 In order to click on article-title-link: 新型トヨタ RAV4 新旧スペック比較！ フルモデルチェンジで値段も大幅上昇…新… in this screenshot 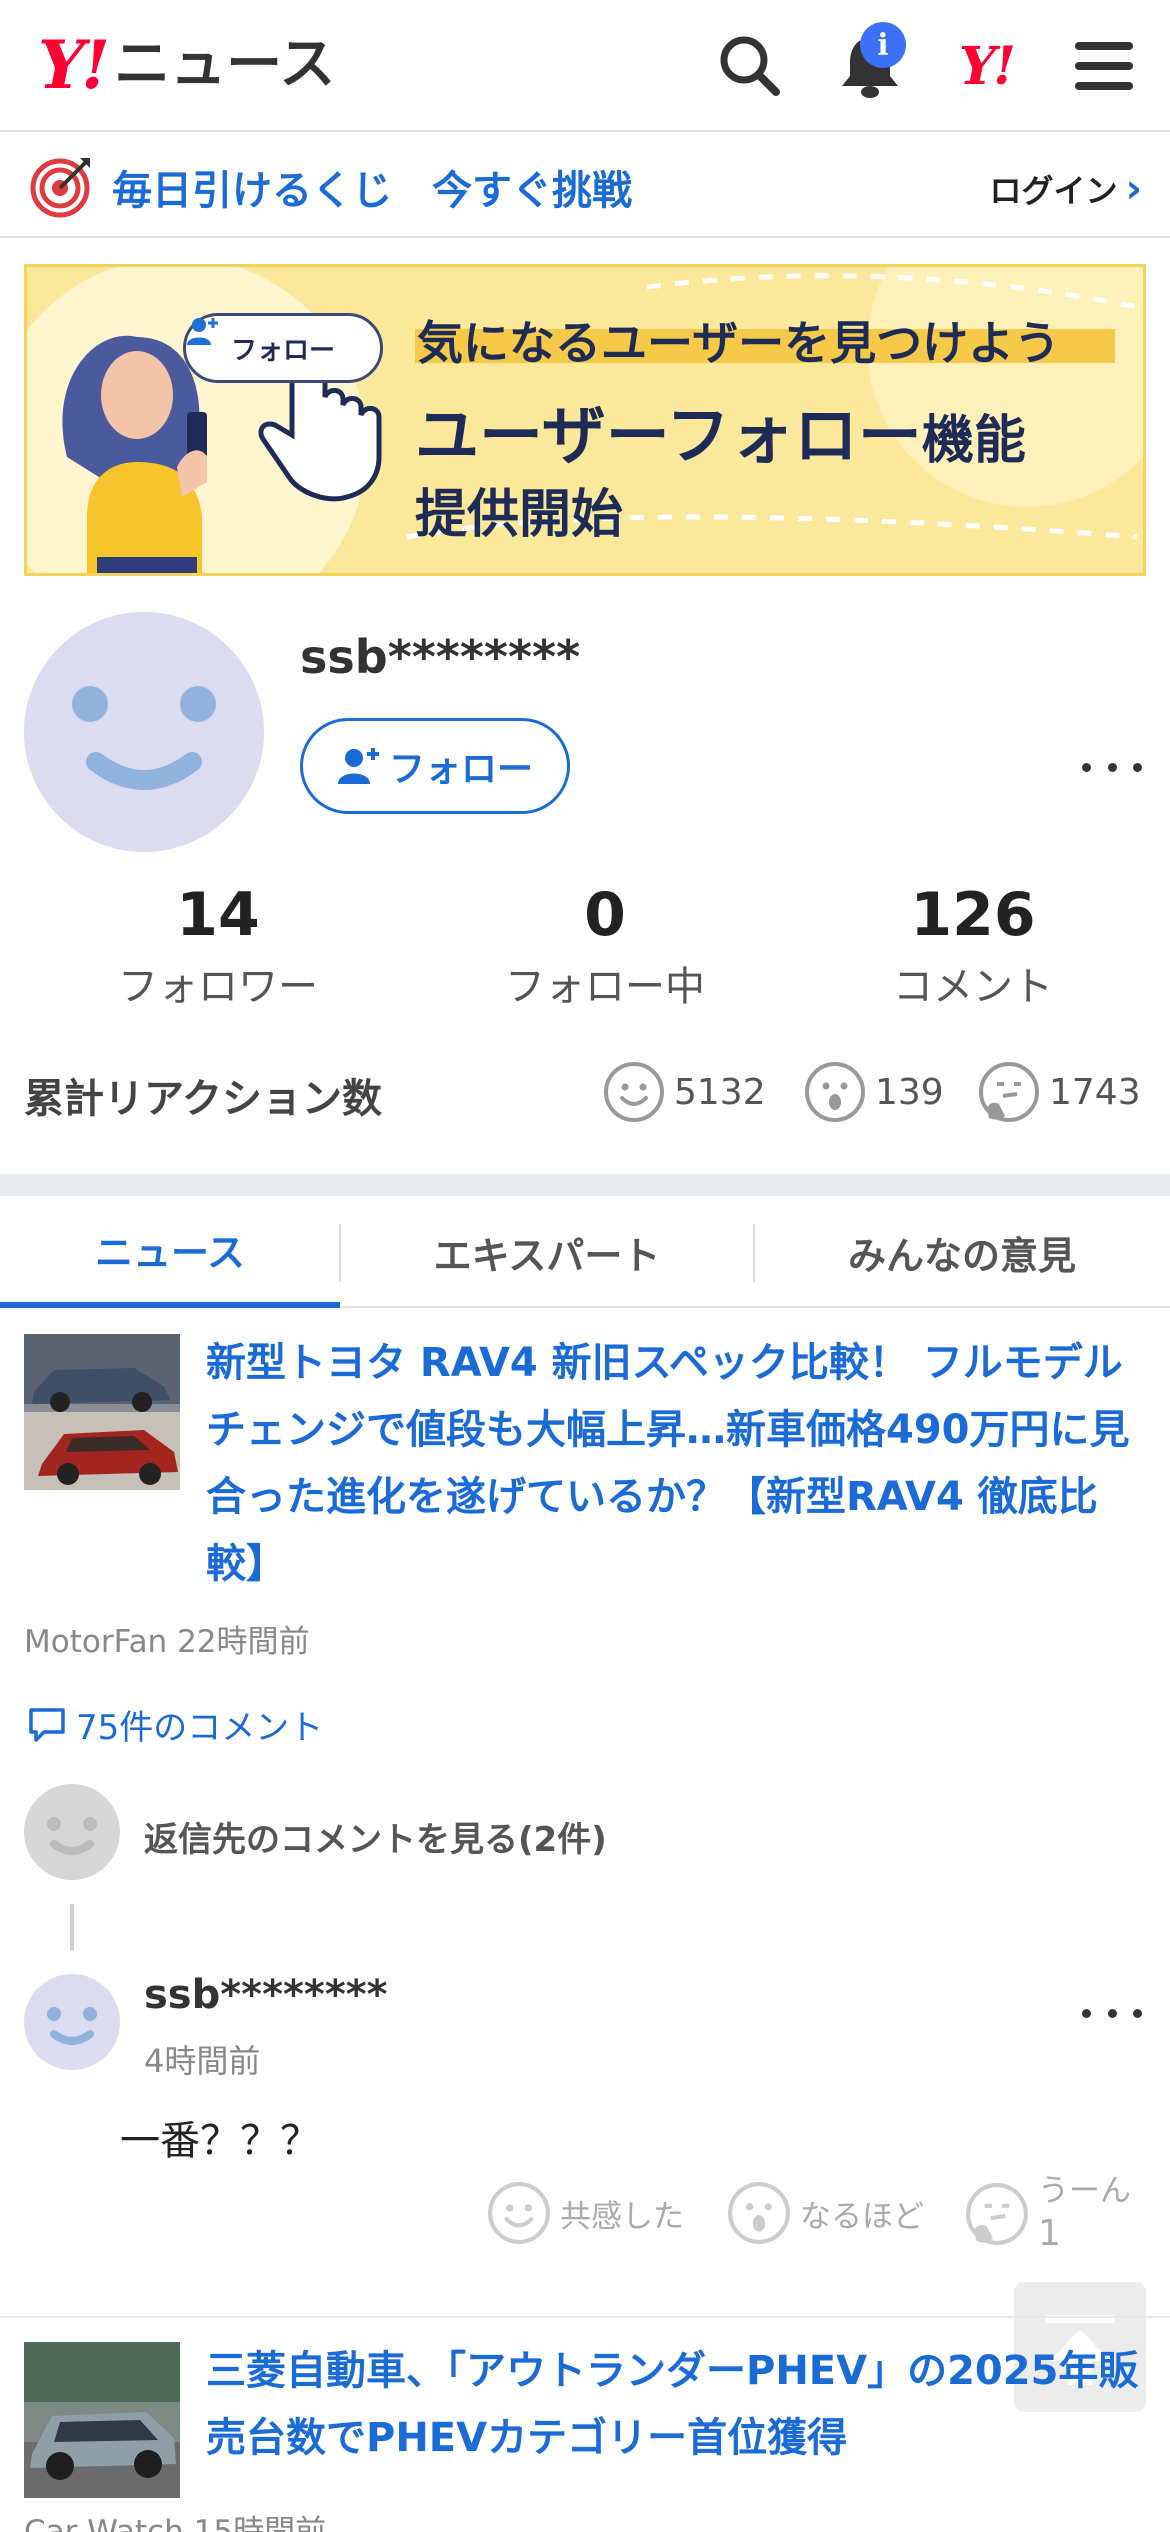, I will do `click(679, 1464)`.